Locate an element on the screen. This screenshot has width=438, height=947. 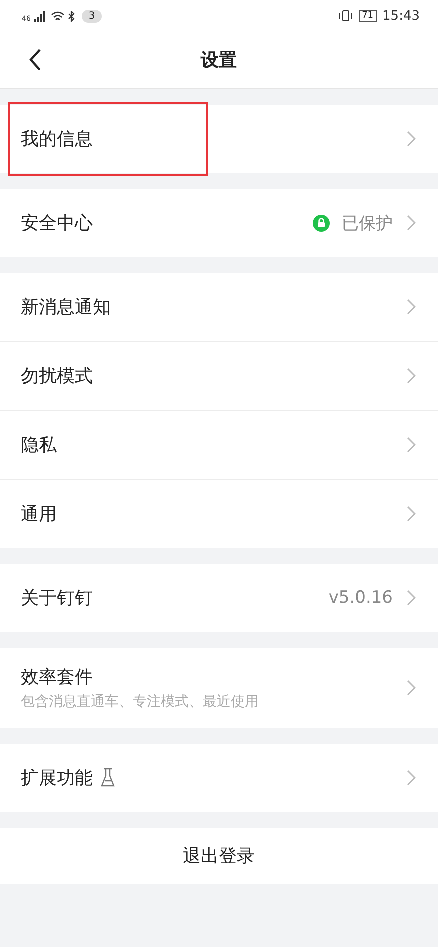
item-label: 通用 is located at coordinates (39, 514).